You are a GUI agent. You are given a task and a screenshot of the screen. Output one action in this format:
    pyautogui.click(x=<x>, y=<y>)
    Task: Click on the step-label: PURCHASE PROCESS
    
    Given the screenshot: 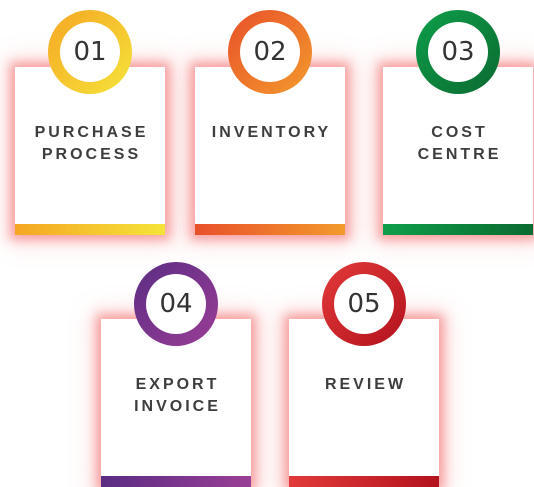 What is the action you would take?
    pyautogui.click(x=91, y=143)
    